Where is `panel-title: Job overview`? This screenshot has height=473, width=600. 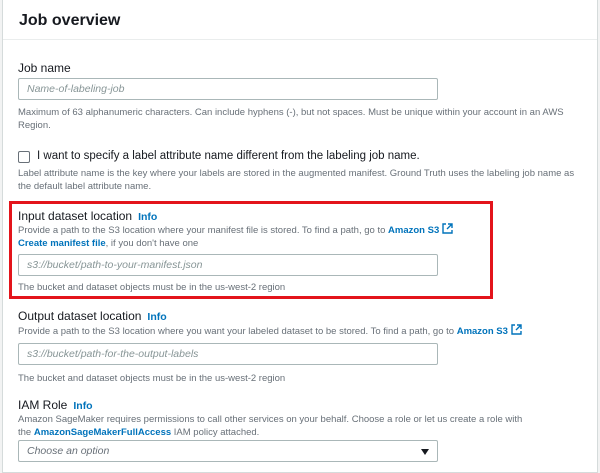 panel-title: Job overview is located at coordinates (70, 20).